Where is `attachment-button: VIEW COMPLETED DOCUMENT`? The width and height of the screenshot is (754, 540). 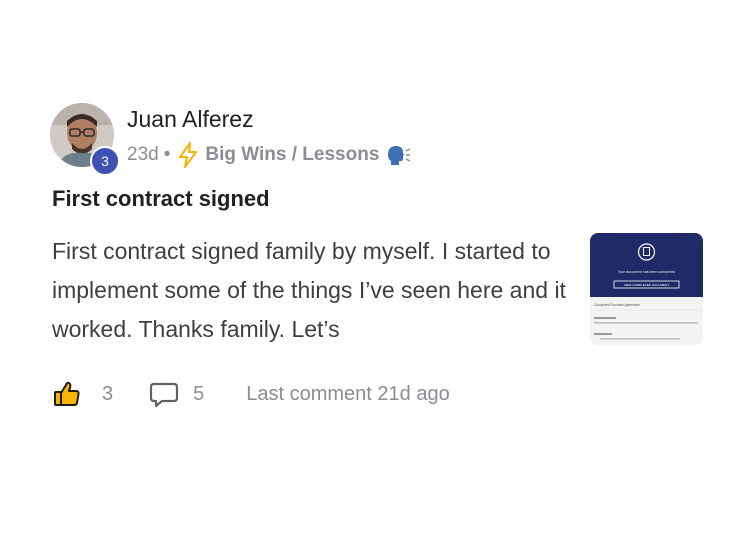
attachment-button: VIEW COMPLETED DOCUMENT is located at coordinates (647, 285).